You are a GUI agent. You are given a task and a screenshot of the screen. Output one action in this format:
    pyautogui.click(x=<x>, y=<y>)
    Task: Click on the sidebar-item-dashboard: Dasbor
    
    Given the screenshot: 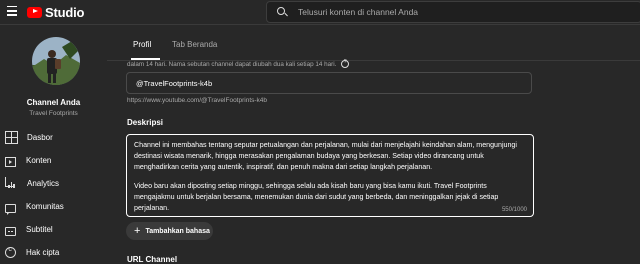 What is the action you would take?
    pyautogui.click(x=53, y=137)
    